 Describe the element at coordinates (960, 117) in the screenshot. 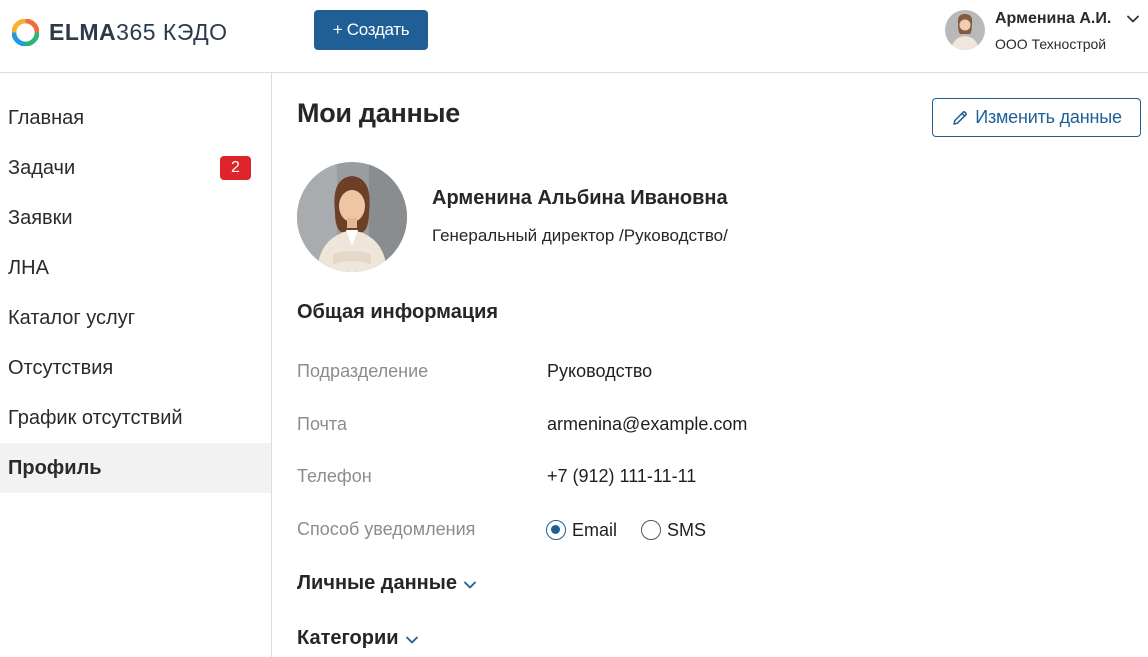

I see `pencil-icon` at that location.